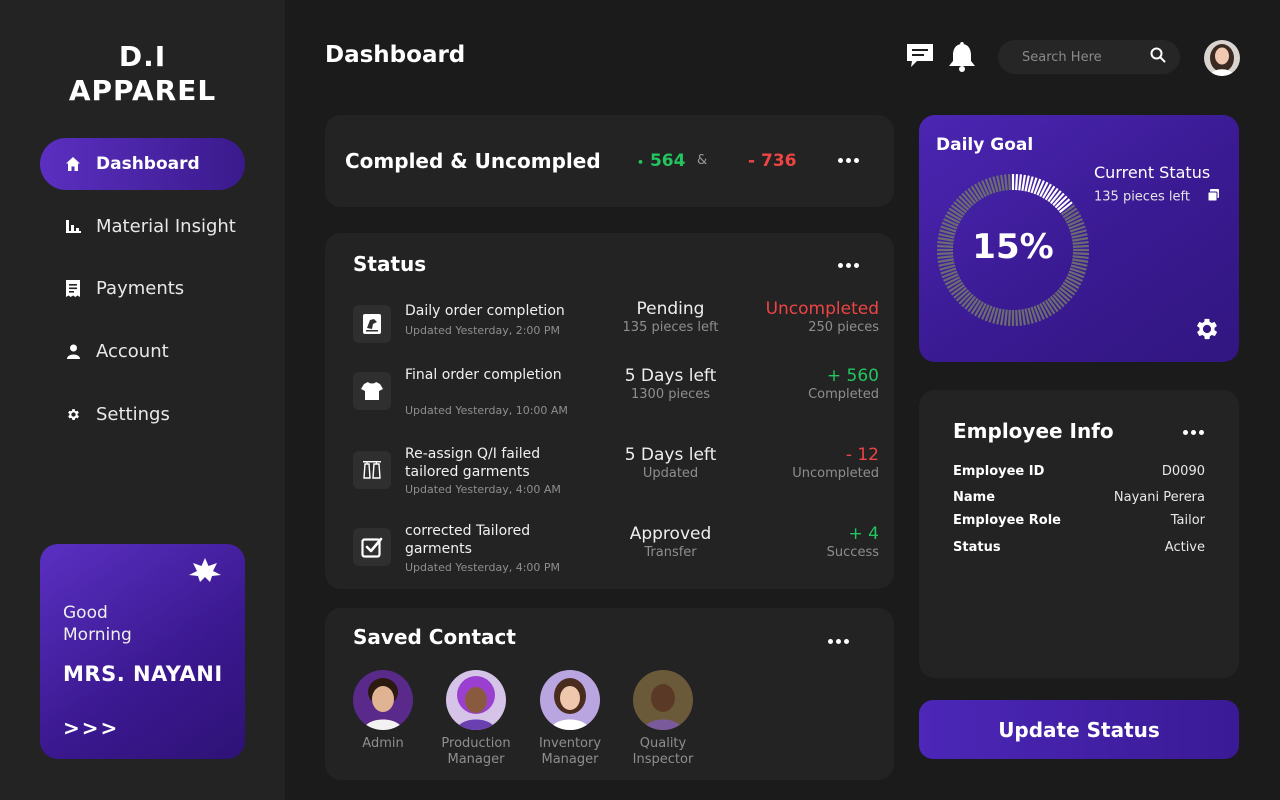 The image size is (1280, 800). I want to click on home-icon, so click(73, 164).